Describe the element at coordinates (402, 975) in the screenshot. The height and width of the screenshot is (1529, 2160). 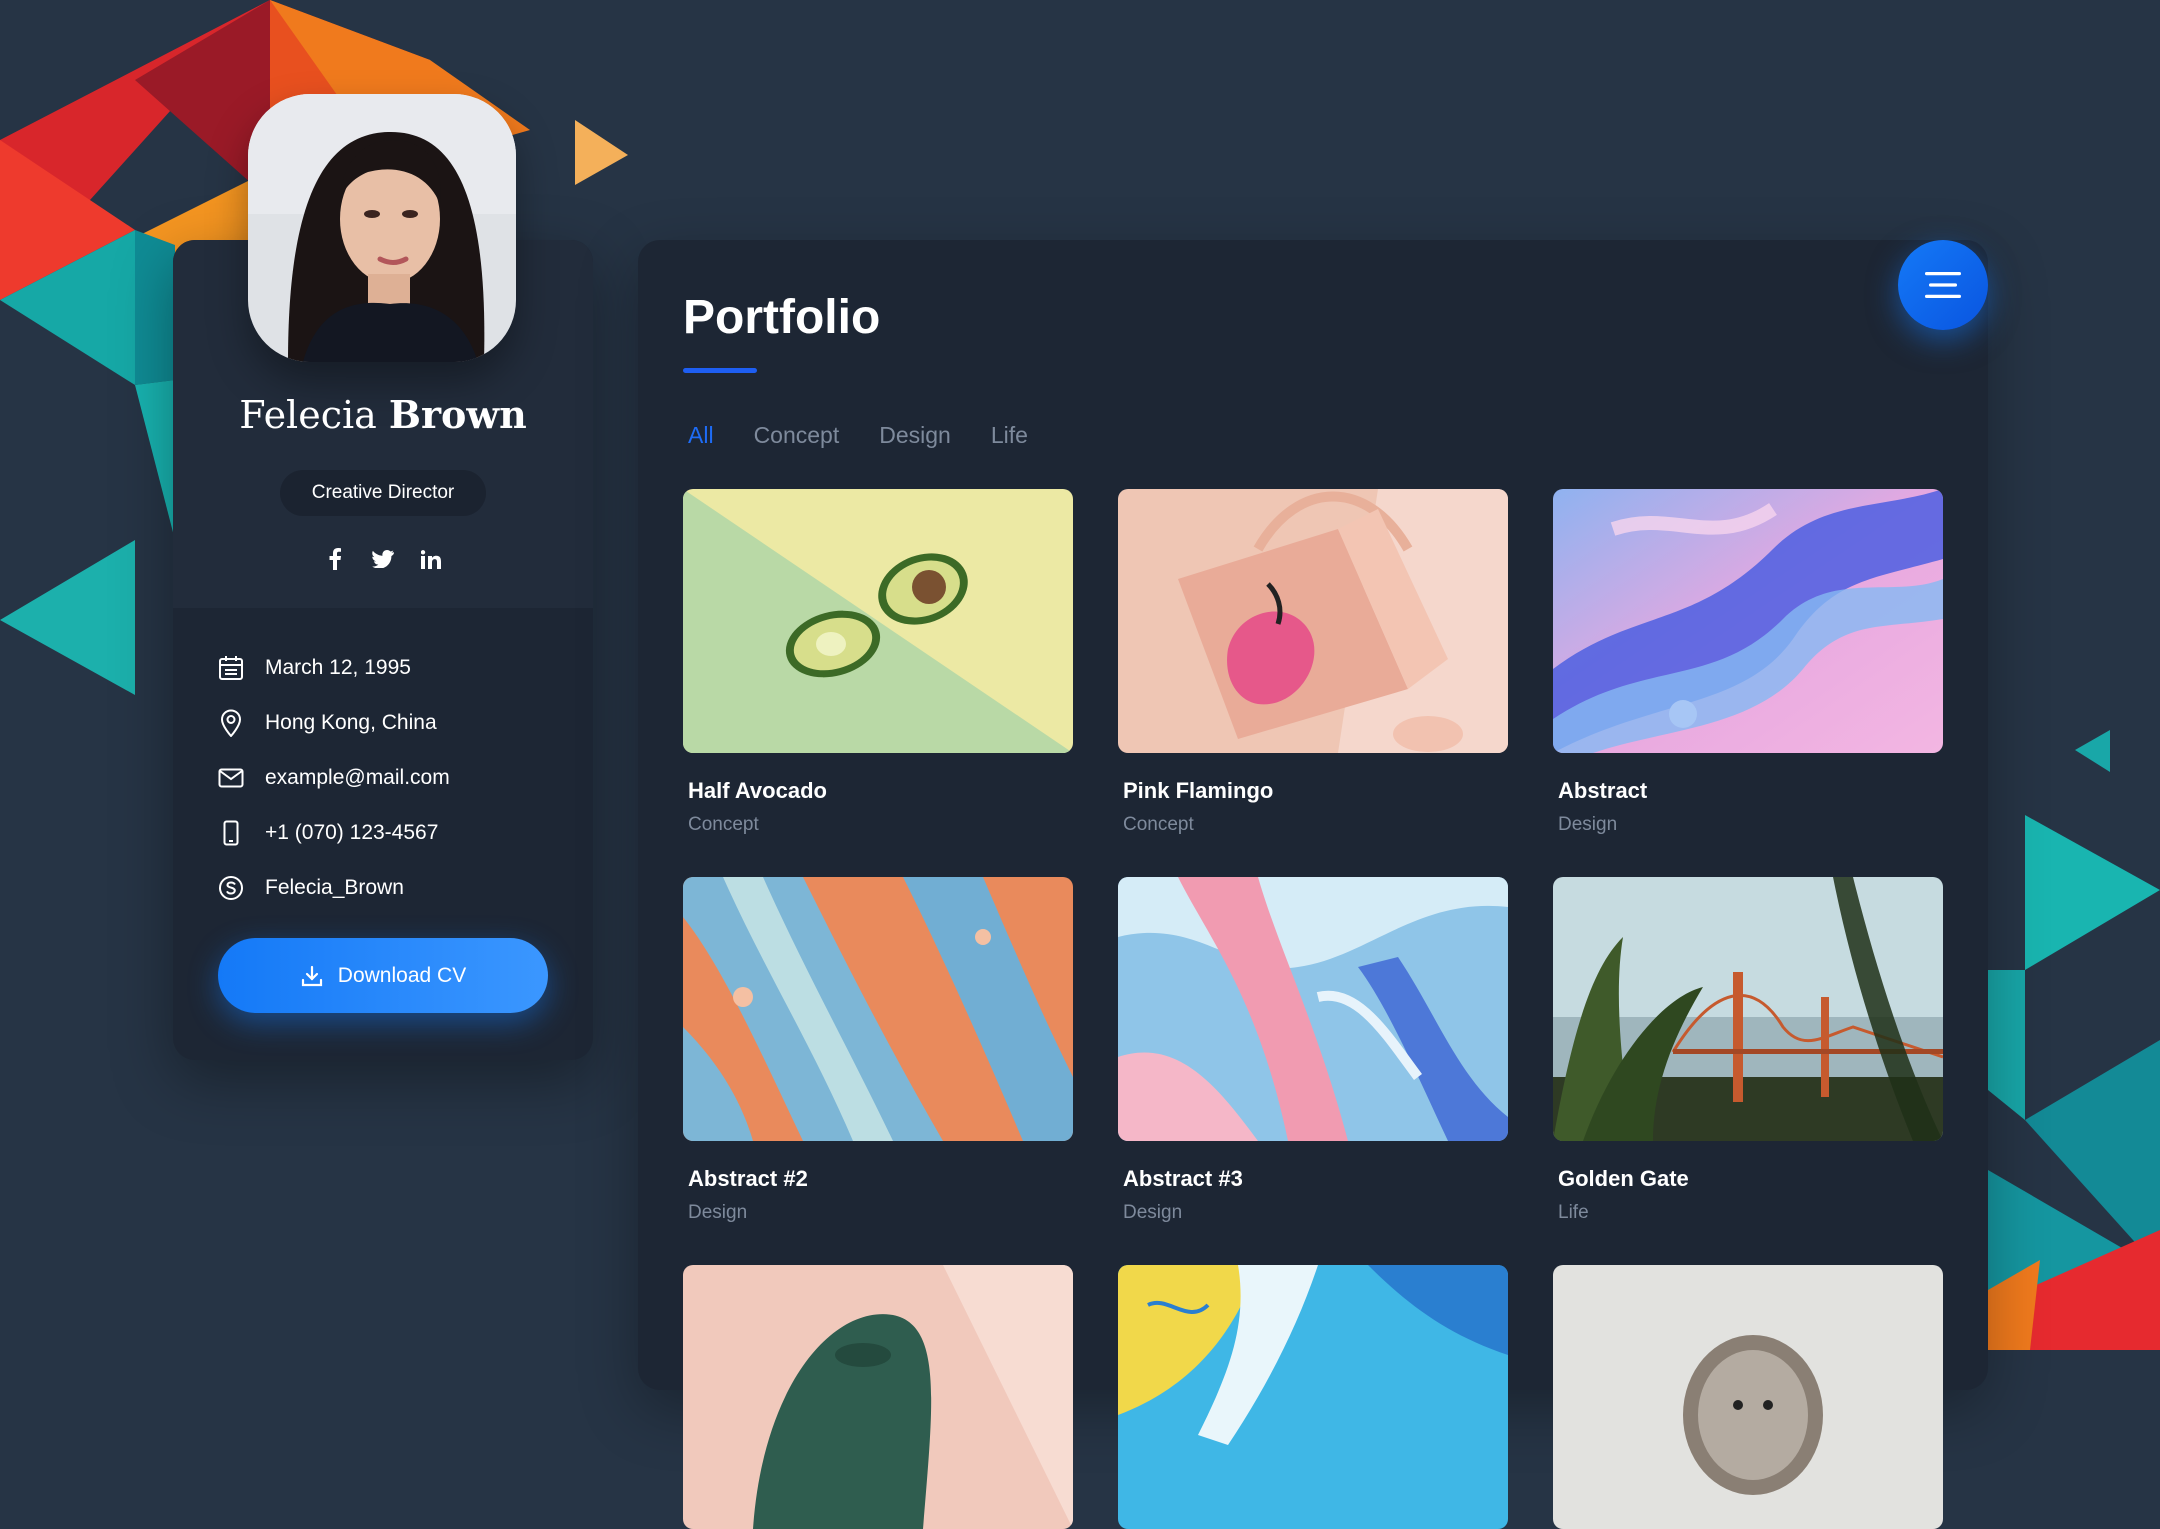
I see `download-cv-label: Download CV` at that location.